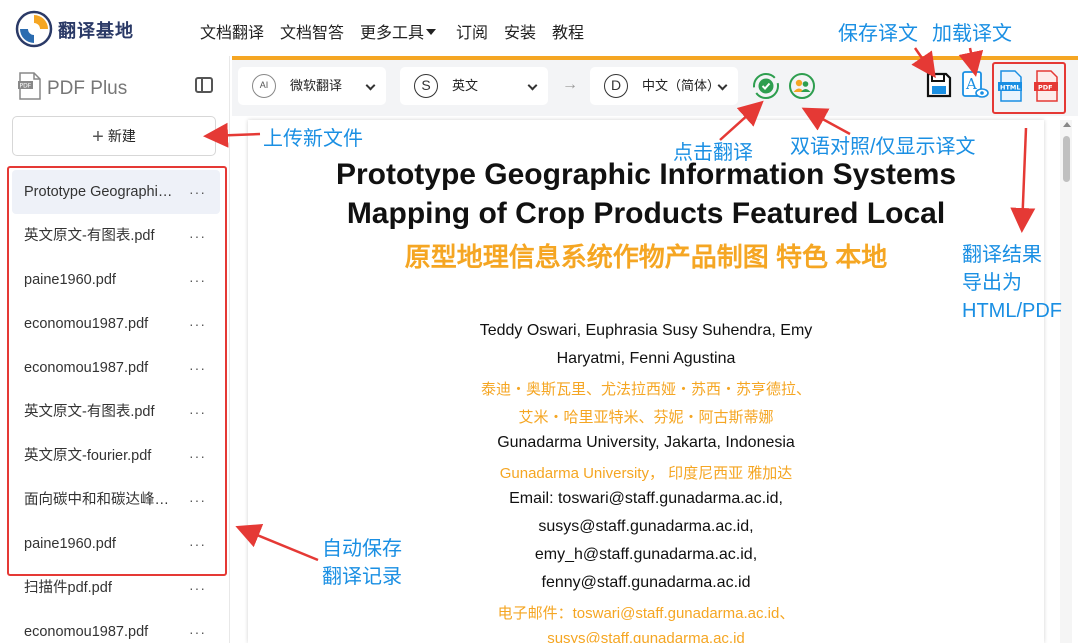 This screenshot has width=1078, height=643. What do you see at coordinates (939, 85) in the screenshot?
I see `save-icon` at bounding box center [939, 85].